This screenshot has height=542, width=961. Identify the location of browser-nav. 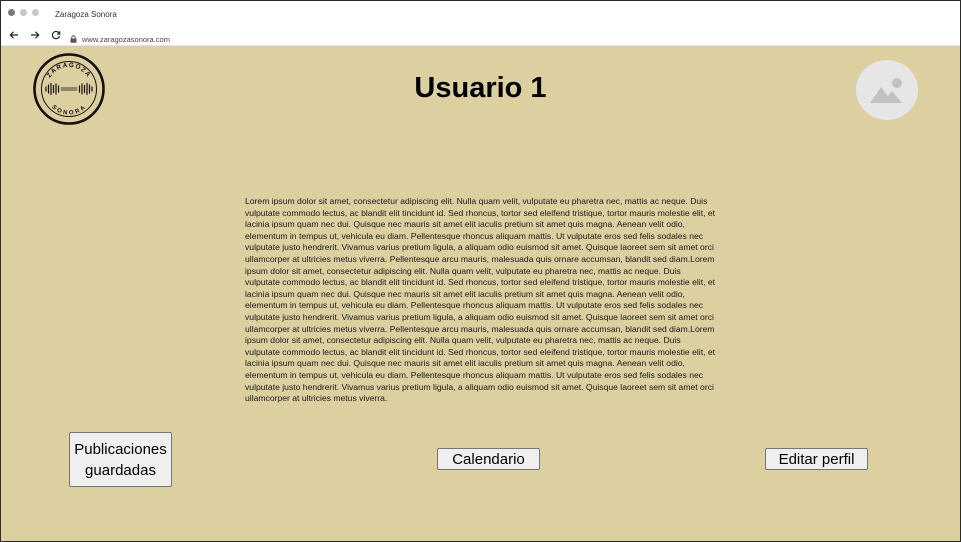
(35, 35).